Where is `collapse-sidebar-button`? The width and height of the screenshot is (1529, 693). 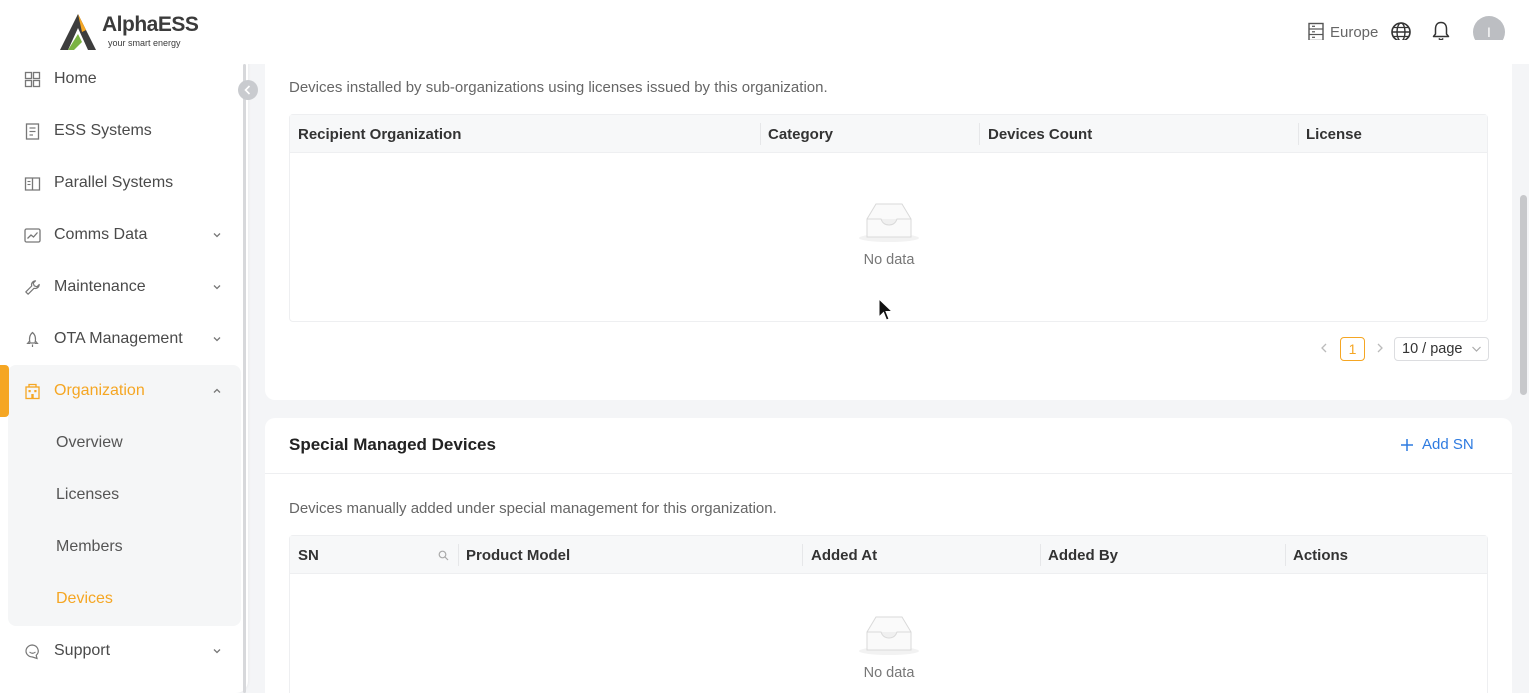 collapse-sidebar-button is located at coordinates (248, 90).